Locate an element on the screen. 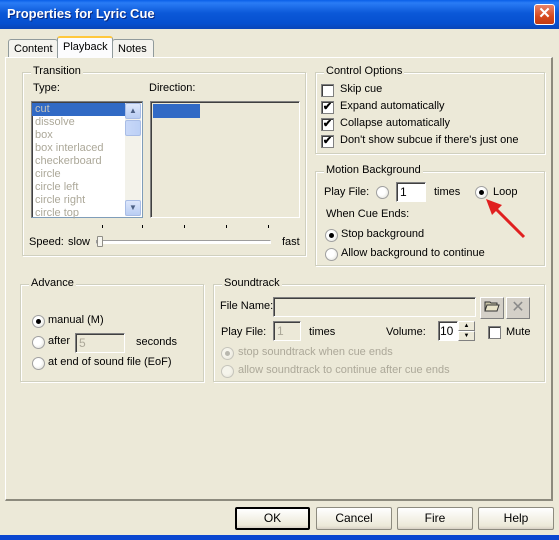  tab-label: Playback is located at coordinates (85, 47).